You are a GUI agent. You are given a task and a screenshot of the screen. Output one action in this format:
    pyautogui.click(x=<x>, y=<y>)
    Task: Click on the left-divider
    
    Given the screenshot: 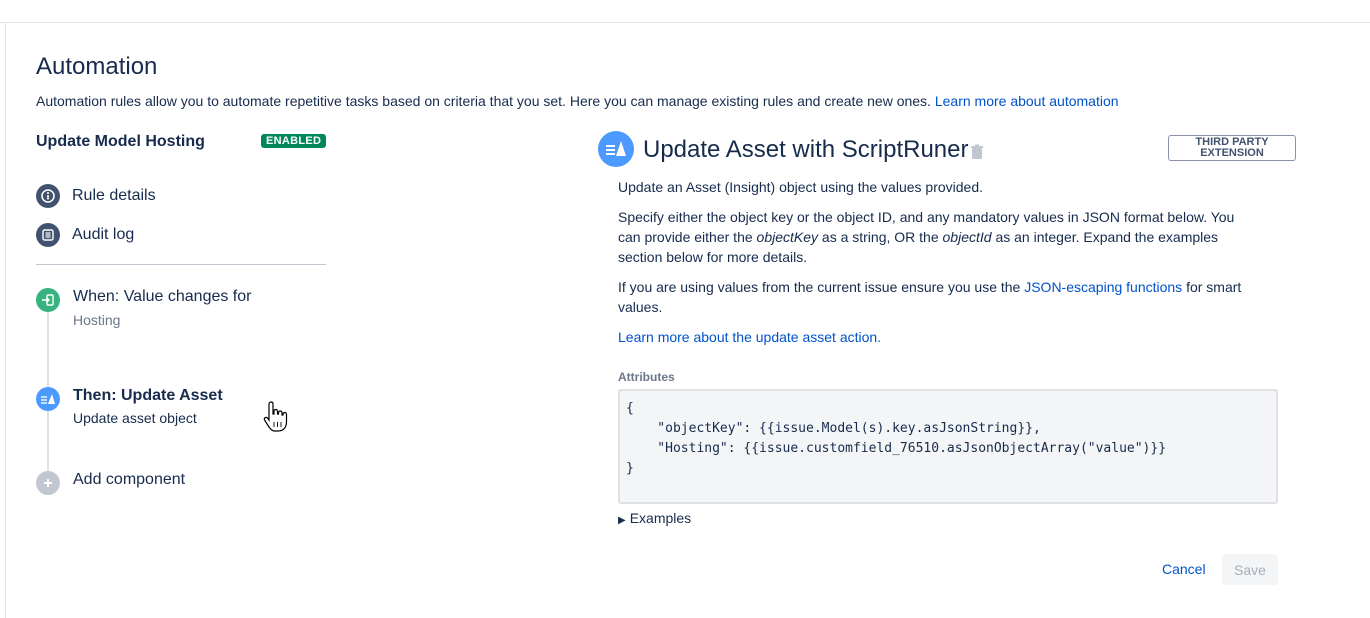 What is the action you would take?
    pyautogui.click(x=5, y=320)
    